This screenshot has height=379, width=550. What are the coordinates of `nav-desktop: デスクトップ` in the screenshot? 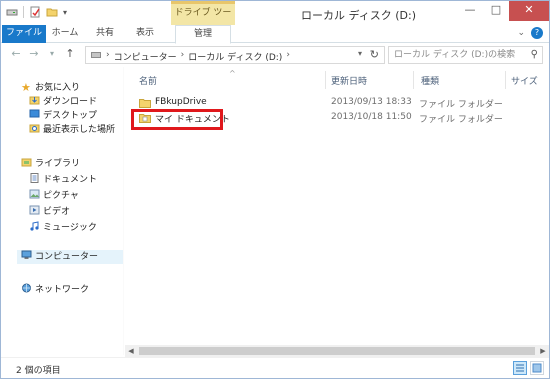 It's located at (63, 116).